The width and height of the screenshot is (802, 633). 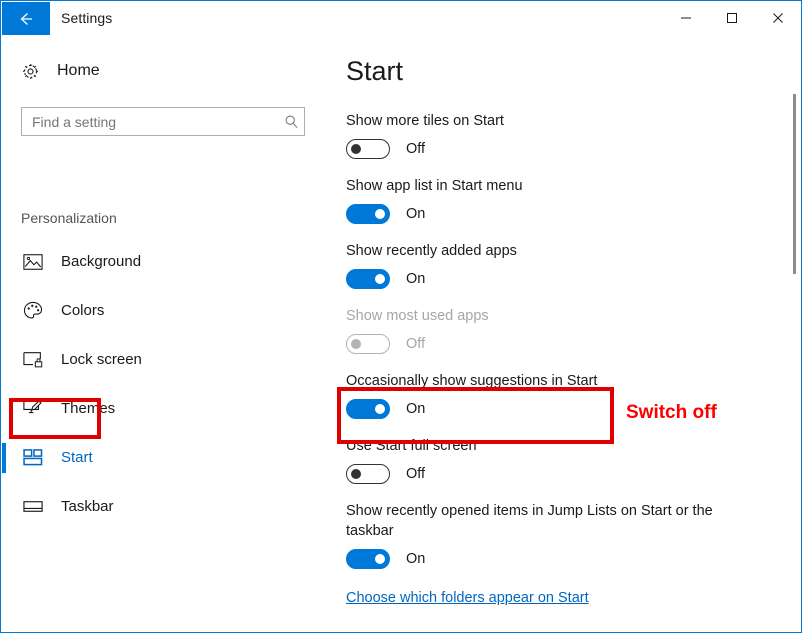 I want to click on sidebar-item-label: Themes, so click(x=88, y=408).